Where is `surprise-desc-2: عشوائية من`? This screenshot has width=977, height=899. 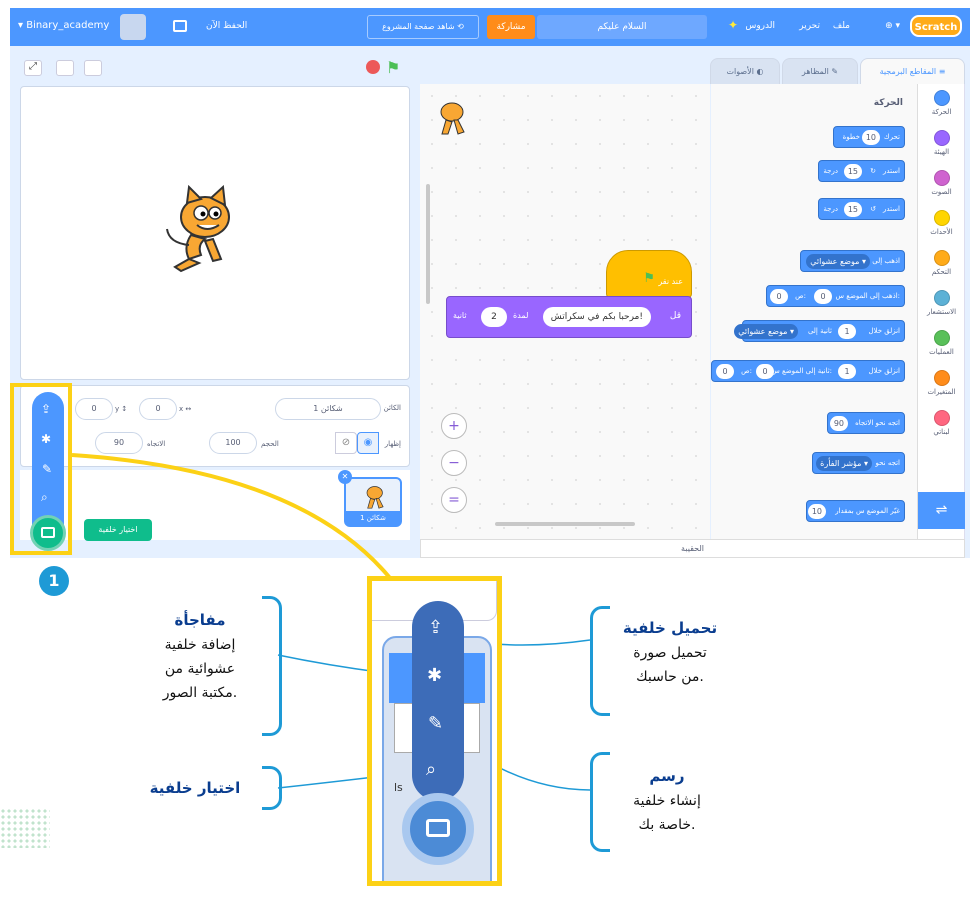
surprise-desc-2: عشوائية من is located at coordinates (200, 669).